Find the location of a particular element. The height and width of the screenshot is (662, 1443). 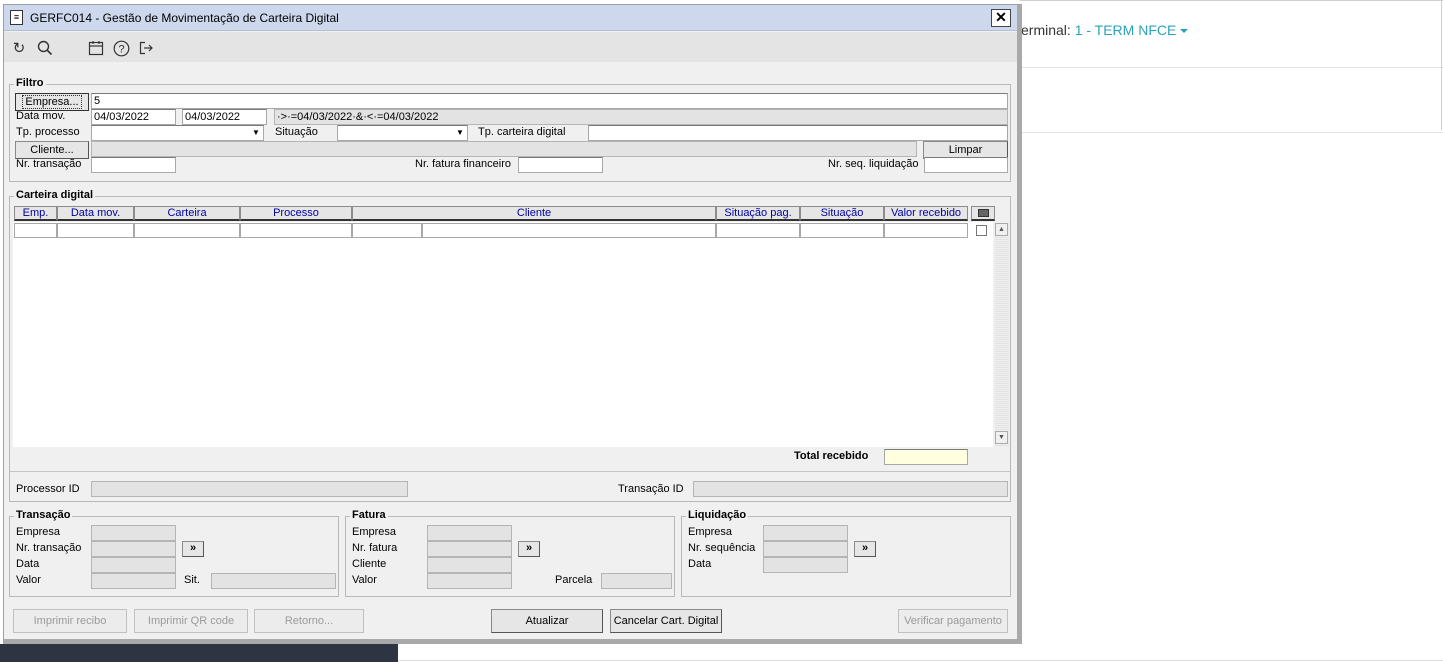

fatura-cliente-field is located at coordinates (469, 565).